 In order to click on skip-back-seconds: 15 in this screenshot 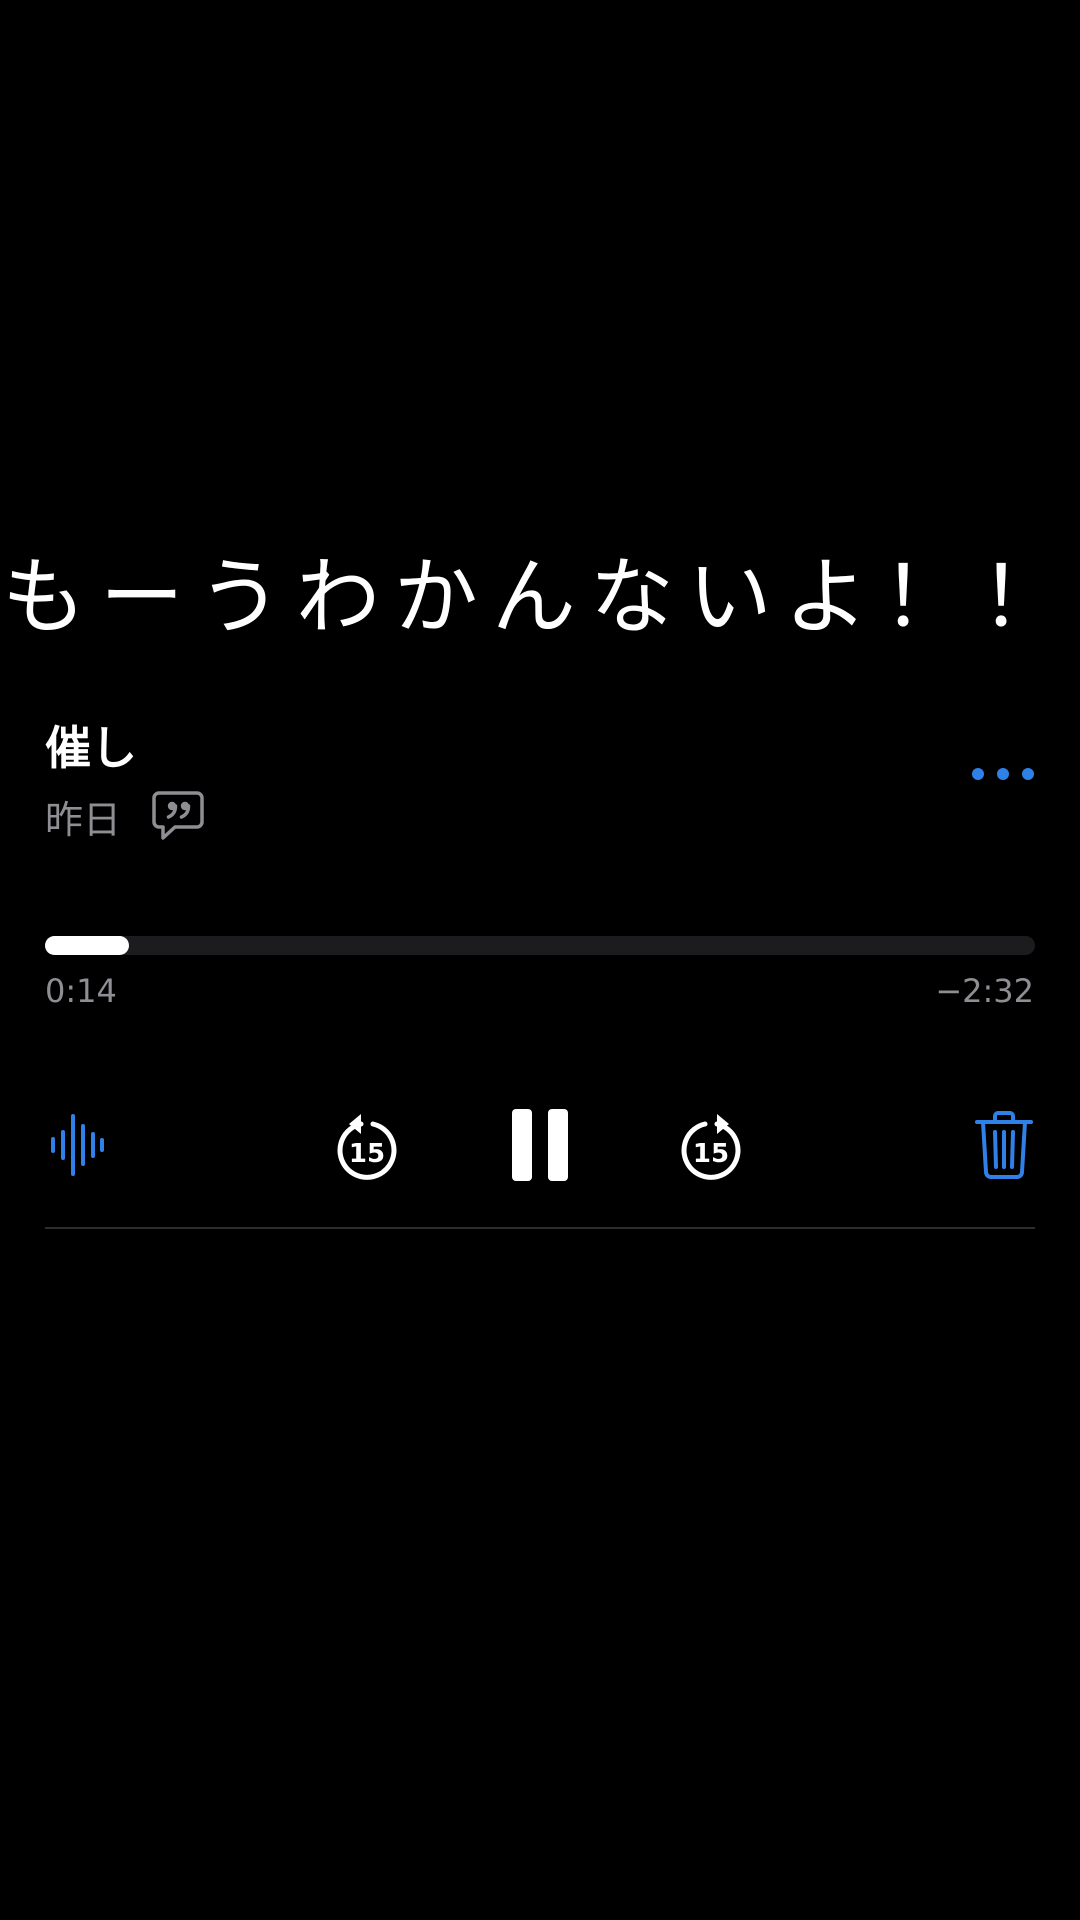, I will do `click(367, 1154)`.